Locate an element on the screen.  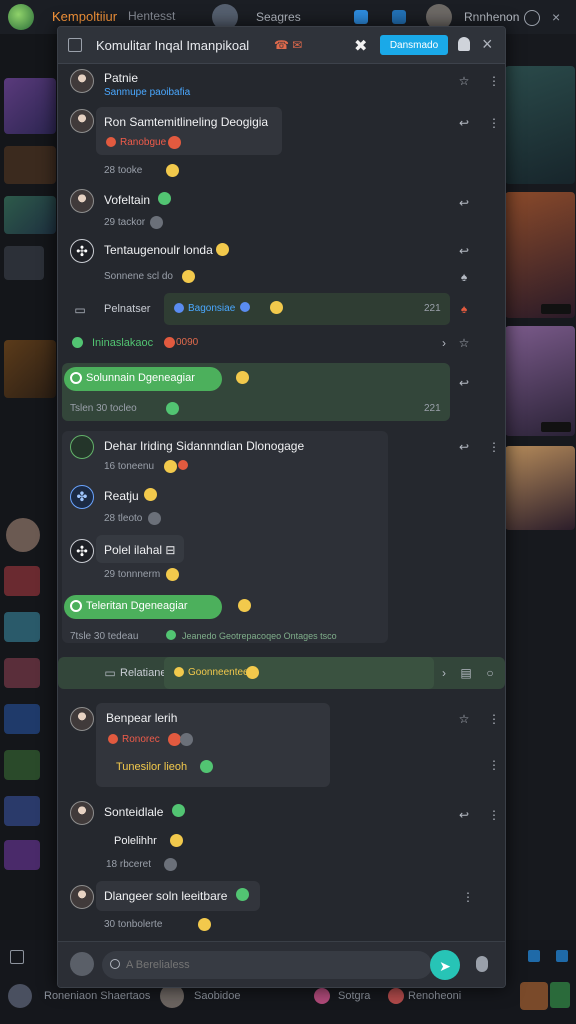
bottom-item: Roneniaon Shaertaos is located at coordinates (97, 996).